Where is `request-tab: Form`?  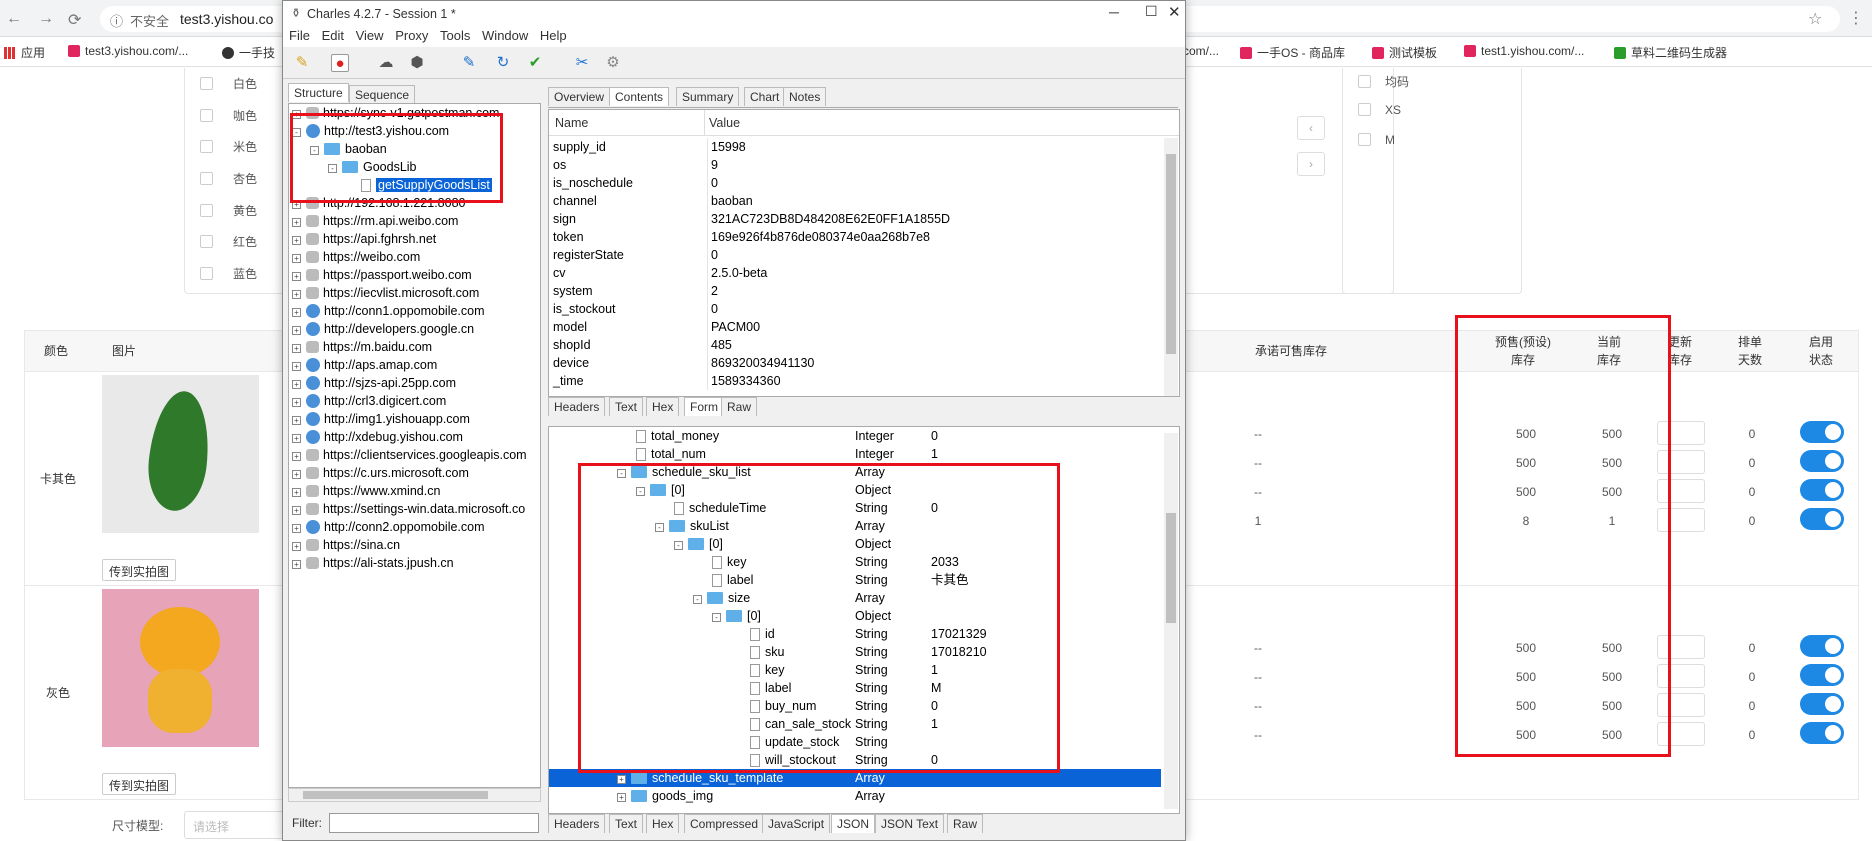
request-tab: Form is located at coordinates (704, 406).